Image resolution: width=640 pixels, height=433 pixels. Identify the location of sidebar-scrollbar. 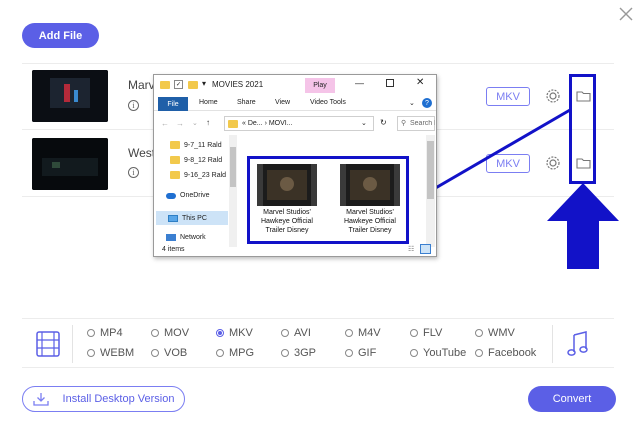
(233, 191).